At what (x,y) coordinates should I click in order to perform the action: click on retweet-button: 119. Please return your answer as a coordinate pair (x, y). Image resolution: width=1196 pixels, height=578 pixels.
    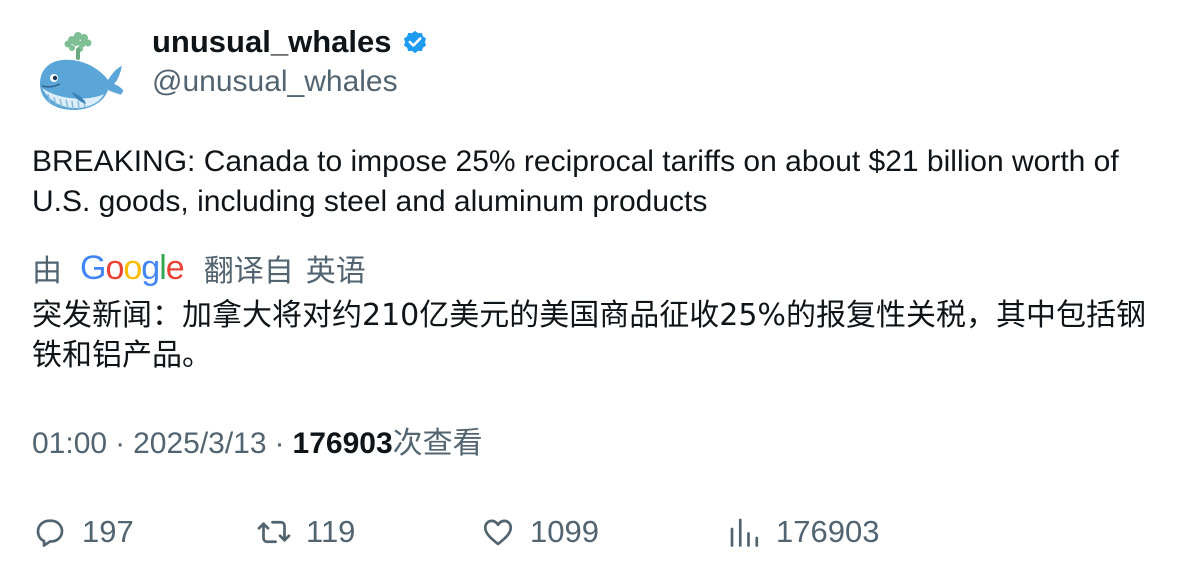
    Looking at the image, I should click on (305, 532).